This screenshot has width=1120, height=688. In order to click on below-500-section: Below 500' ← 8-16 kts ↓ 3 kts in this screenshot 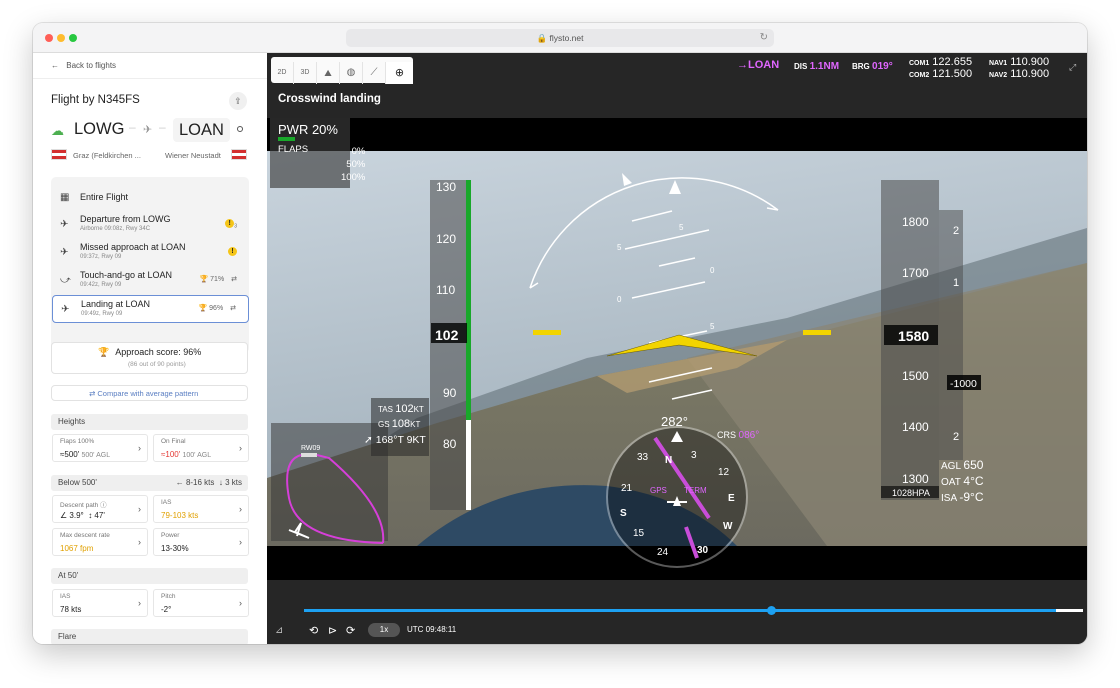, I will do `click(149, 483)`.